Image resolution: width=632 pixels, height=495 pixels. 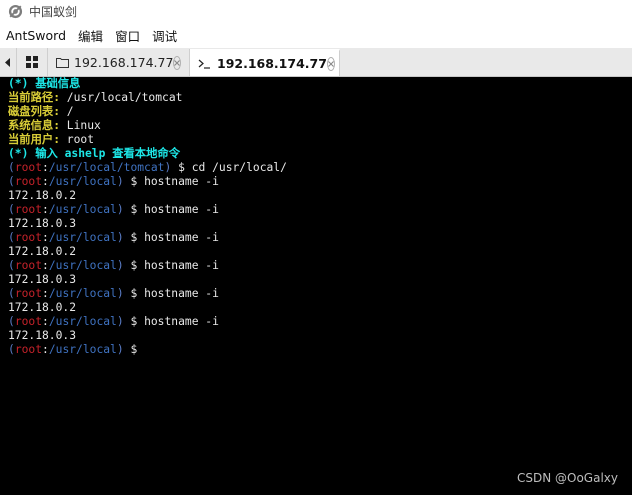 I want to click on prompt-path: /usr/local/tomcat, so click(x=106, y=167).